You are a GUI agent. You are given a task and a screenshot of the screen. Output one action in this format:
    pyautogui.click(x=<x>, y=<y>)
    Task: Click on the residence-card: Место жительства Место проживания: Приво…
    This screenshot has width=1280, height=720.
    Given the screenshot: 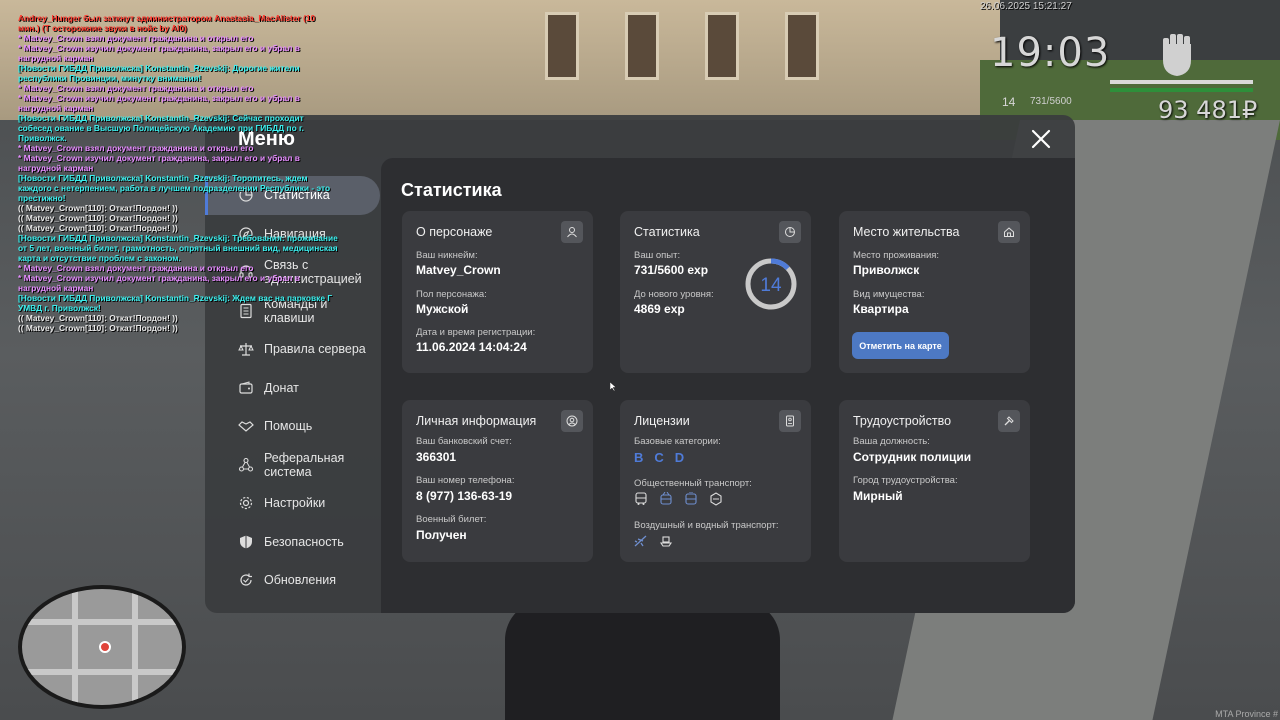 What is the action you would take?
    pyautogui.click(x=934, y=292)
    